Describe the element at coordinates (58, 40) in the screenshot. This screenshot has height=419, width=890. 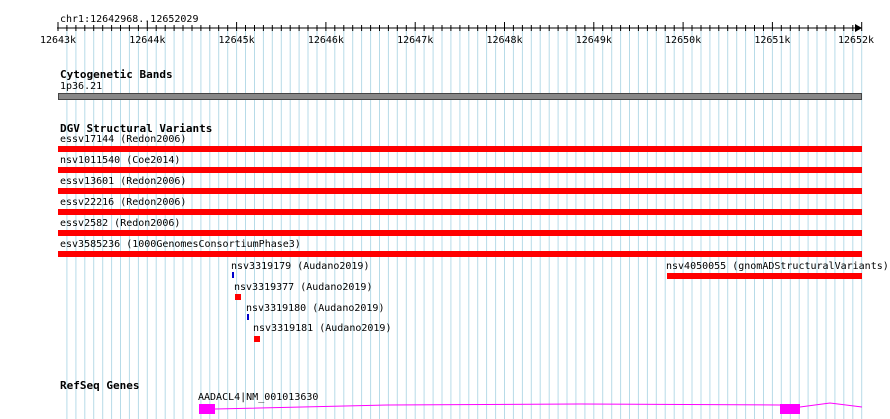
I see `ruler-tick-label: 12643k` at that location.